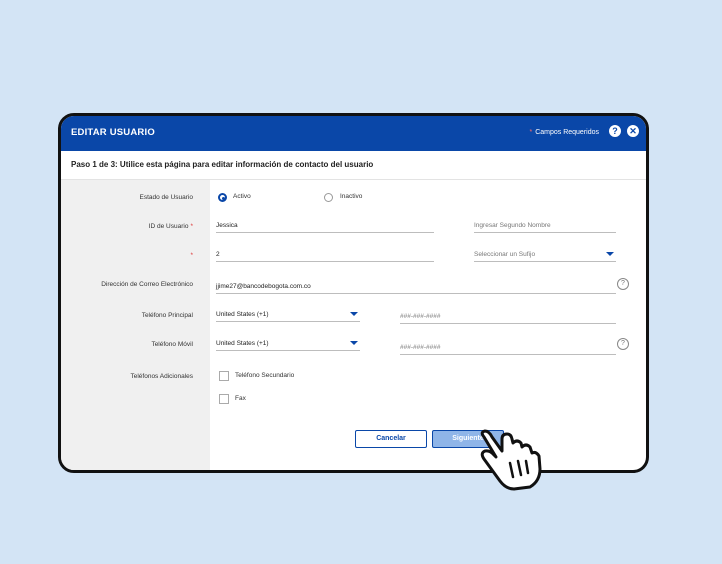 The height and width of the screenshot is (564, 722). Describe the element at coordinates (508, 347) in the screenshot. I see `mobile-phone-input: ###-###-####` at that location.